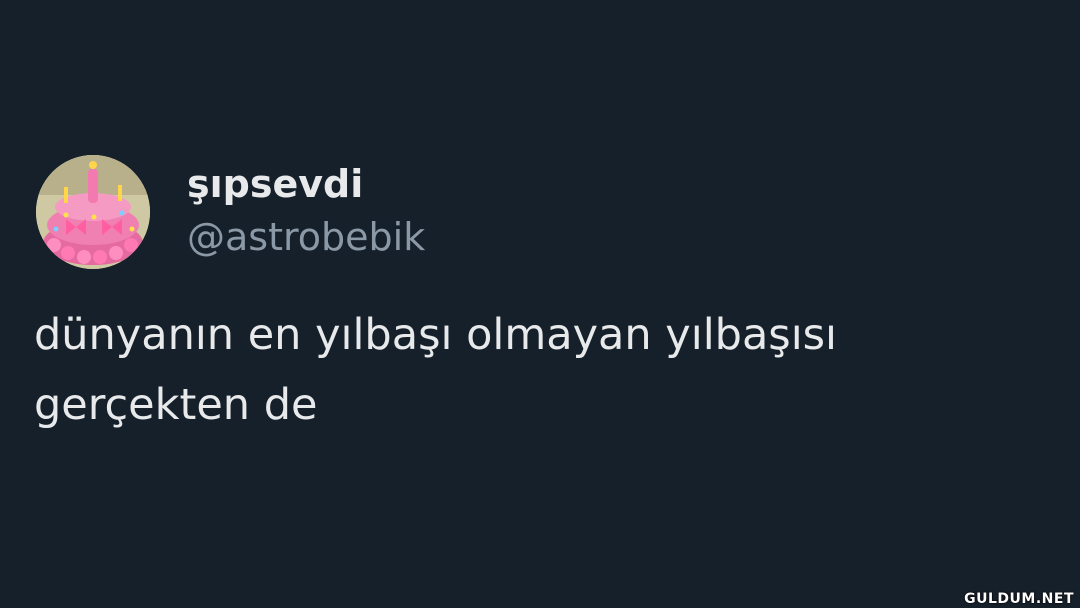 This screenshot has width=1080, height=608. What do you see at coordinates (435, 335) in the screenshot?
I see `tweet-text-line: dünyanın en yılbaşı olmayan yılbaşısı` at bounding box center [435, 335].